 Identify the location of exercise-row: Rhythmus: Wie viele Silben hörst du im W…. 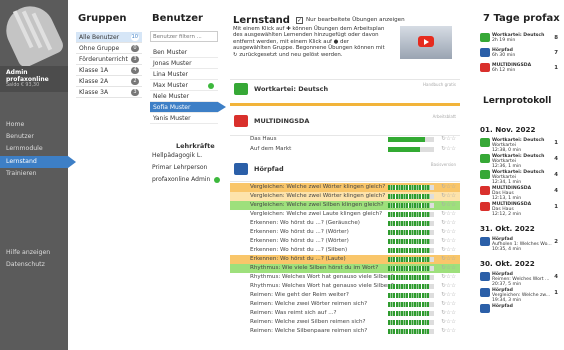
(345, 268).